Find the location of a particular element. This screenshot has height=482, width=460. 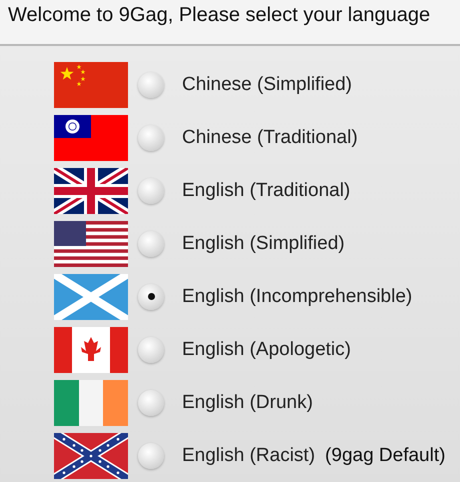

language-label: English (Traditional) is located at coordinates (266, 191).